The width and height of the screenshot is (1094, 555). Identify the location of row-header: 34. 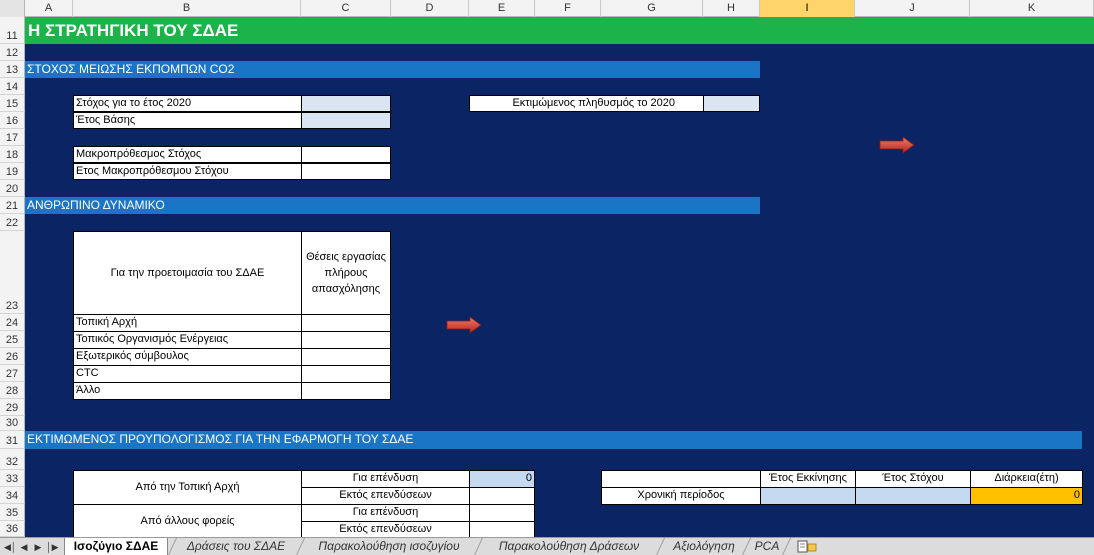
(12, 495).